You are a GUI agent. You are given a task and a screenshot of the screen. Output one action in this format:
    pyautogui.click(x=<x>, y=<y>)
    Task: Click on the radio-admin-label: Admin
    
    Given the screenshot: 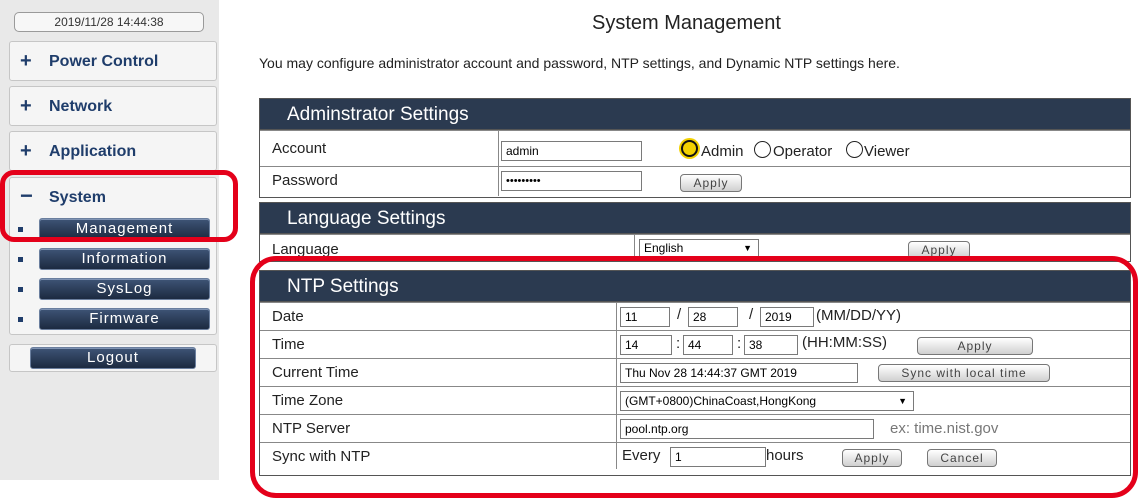 What is the action you would take?
    pyautogui.click(x=722, y=151)
    